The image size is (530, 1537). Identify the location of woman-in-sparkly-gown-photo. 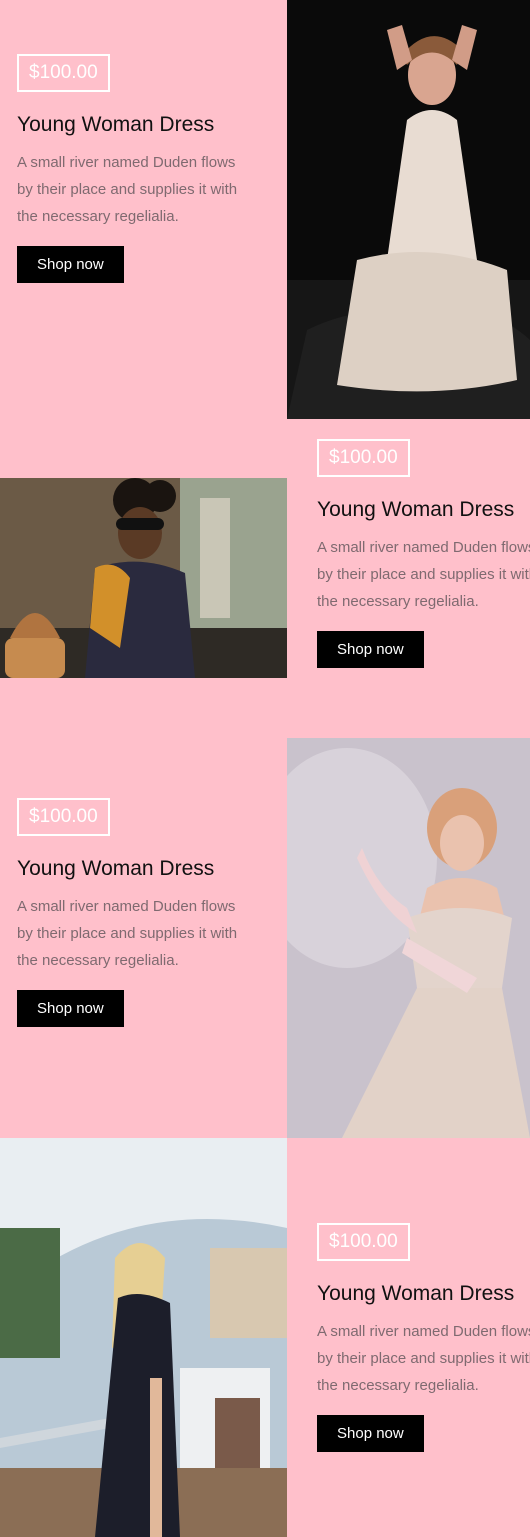
(408, 938).